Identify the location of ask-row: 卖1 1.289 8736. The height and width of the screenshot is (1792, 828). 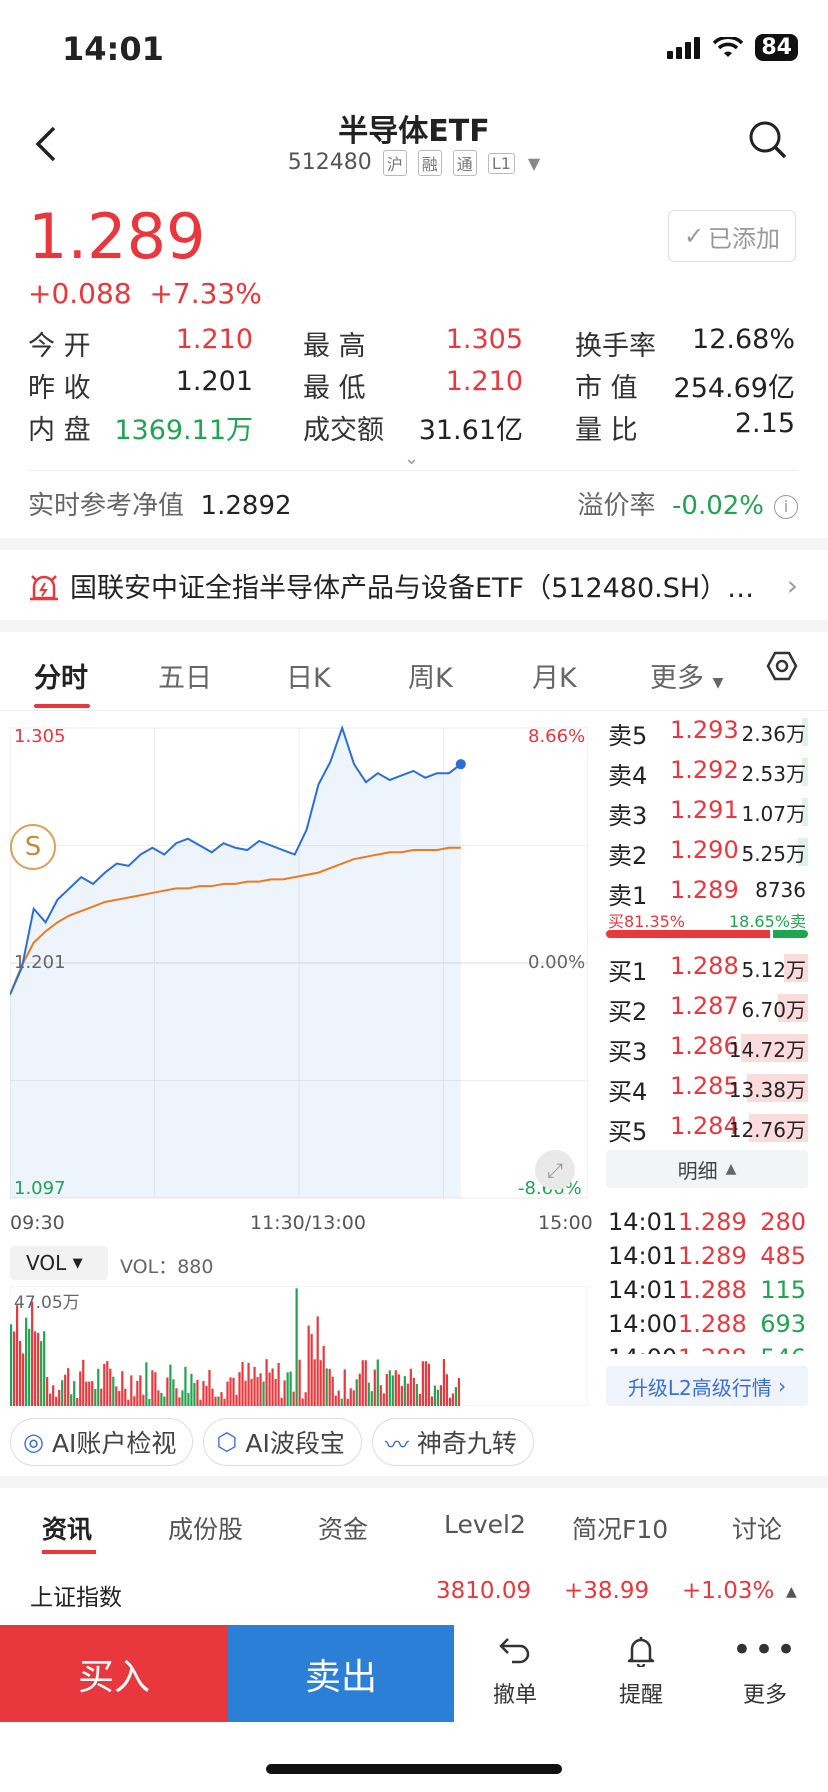
(707, 892).